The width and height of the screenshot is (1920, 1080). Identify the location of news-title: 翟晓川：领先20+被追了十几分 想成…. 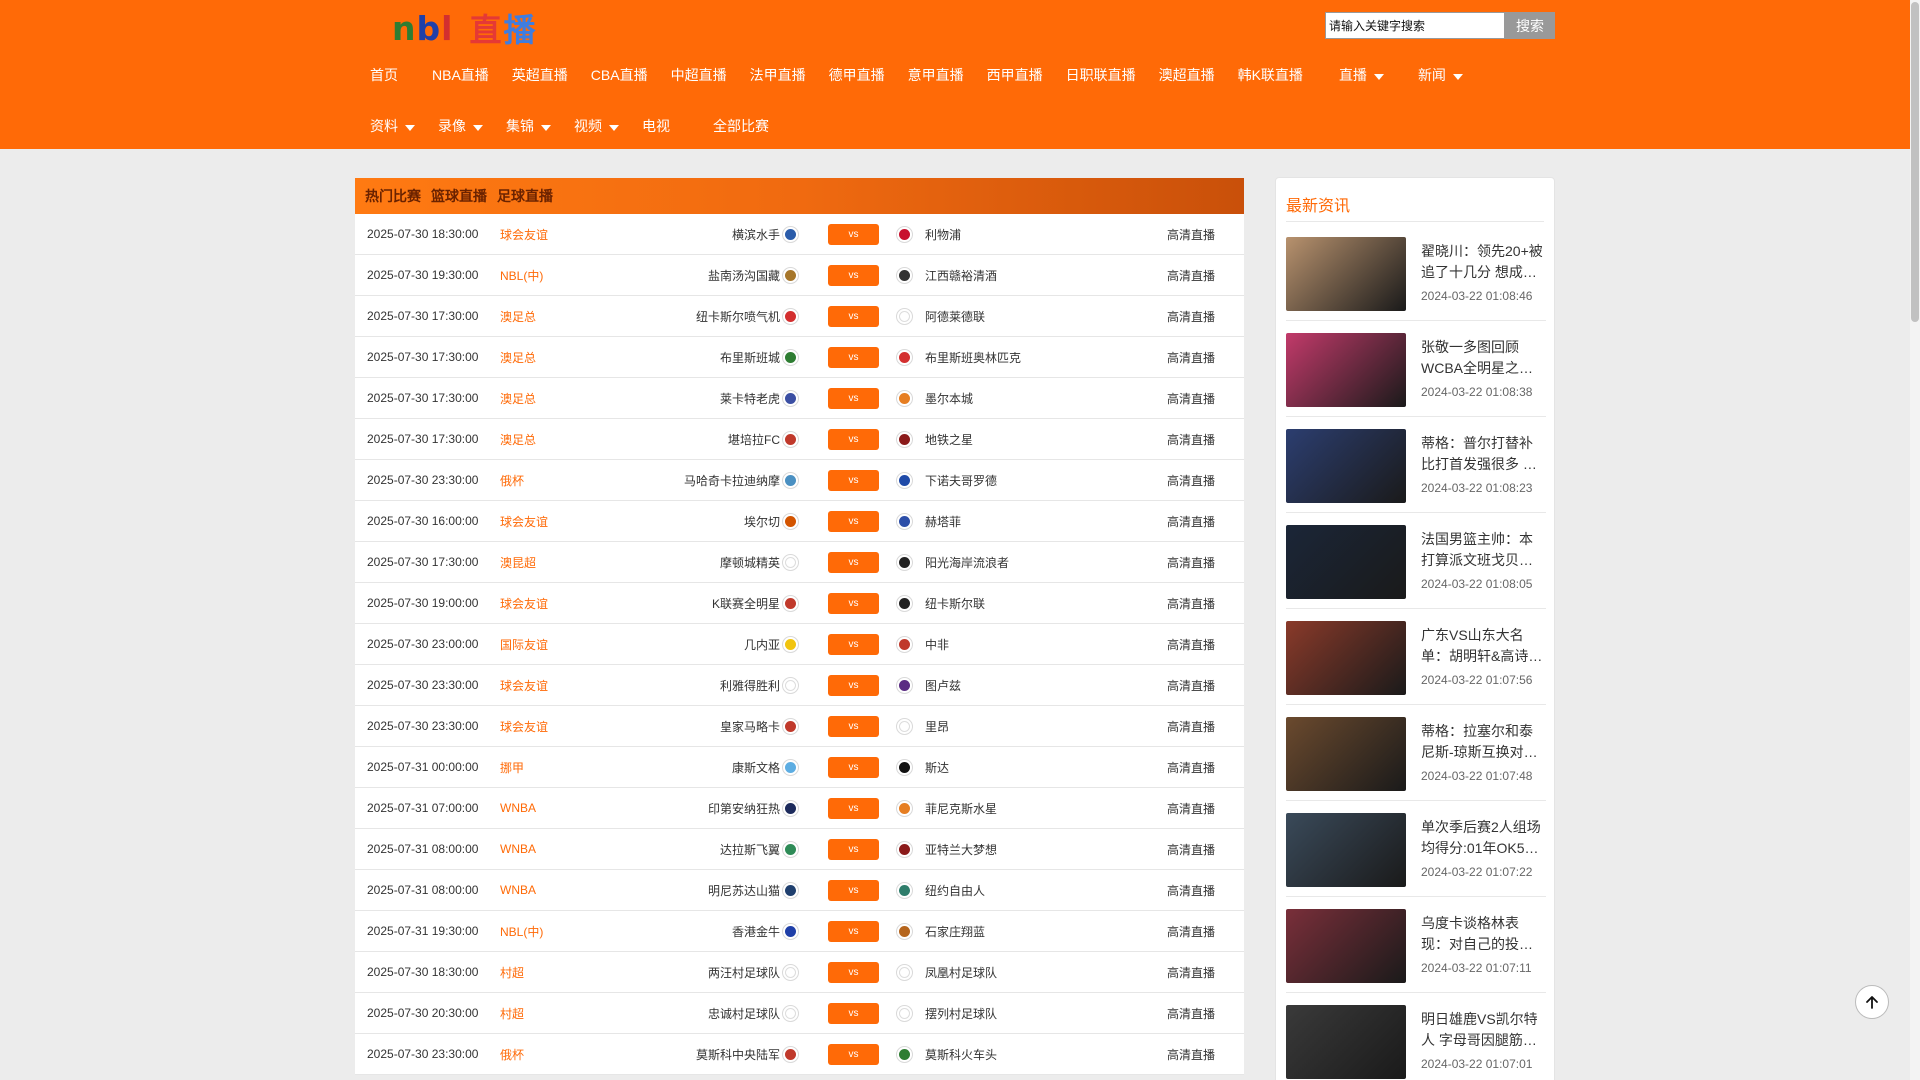
(1483, 262).